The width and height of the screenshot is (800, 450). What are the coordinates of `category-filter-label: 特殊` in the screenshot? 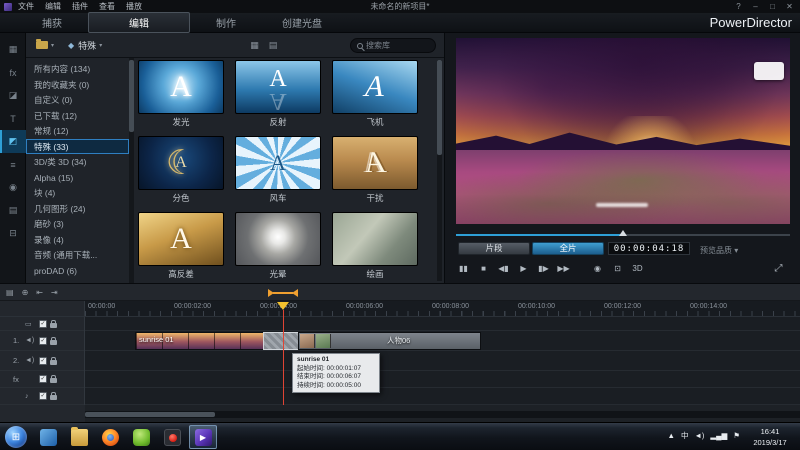 It's located at (87, 45).